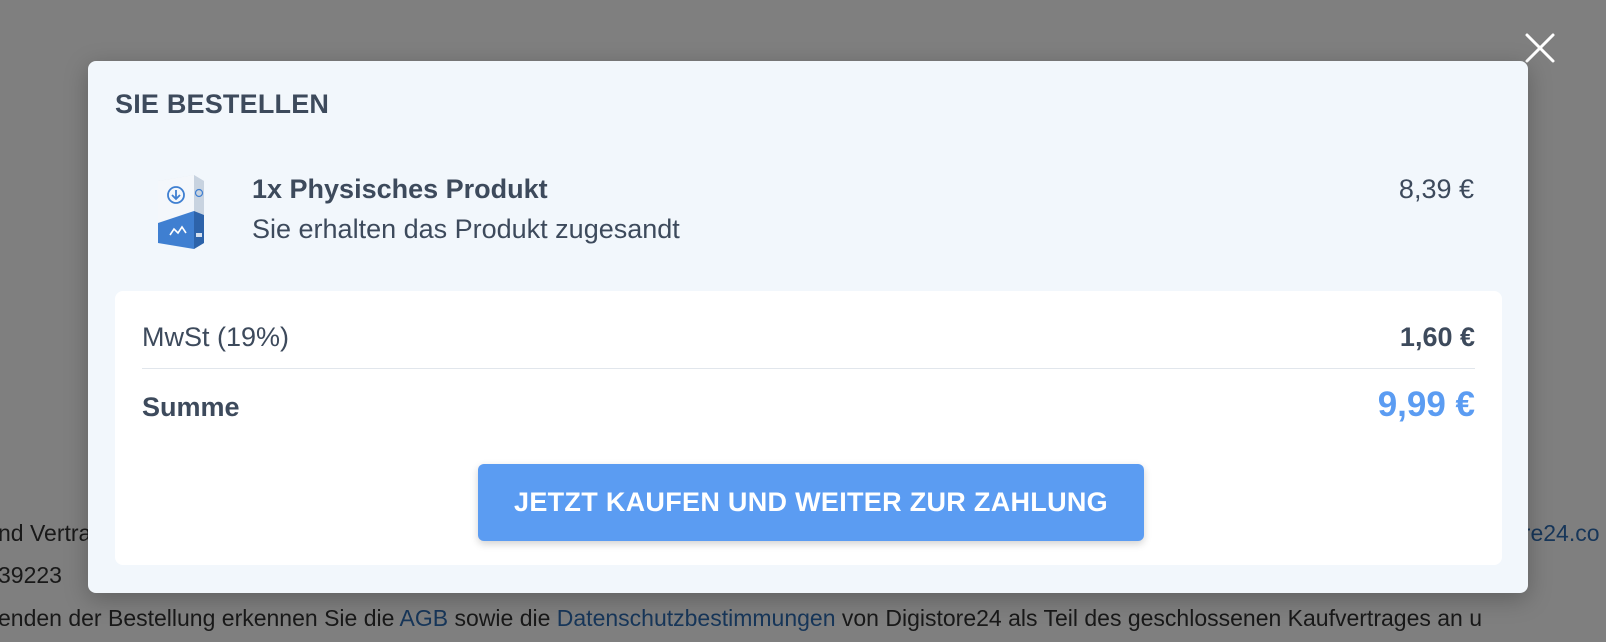 The image size is (1606, 642). What do you see at coordinates (1540, 48) in the screenshot?
I see `close-icon` at bounding box center [1540, 48].